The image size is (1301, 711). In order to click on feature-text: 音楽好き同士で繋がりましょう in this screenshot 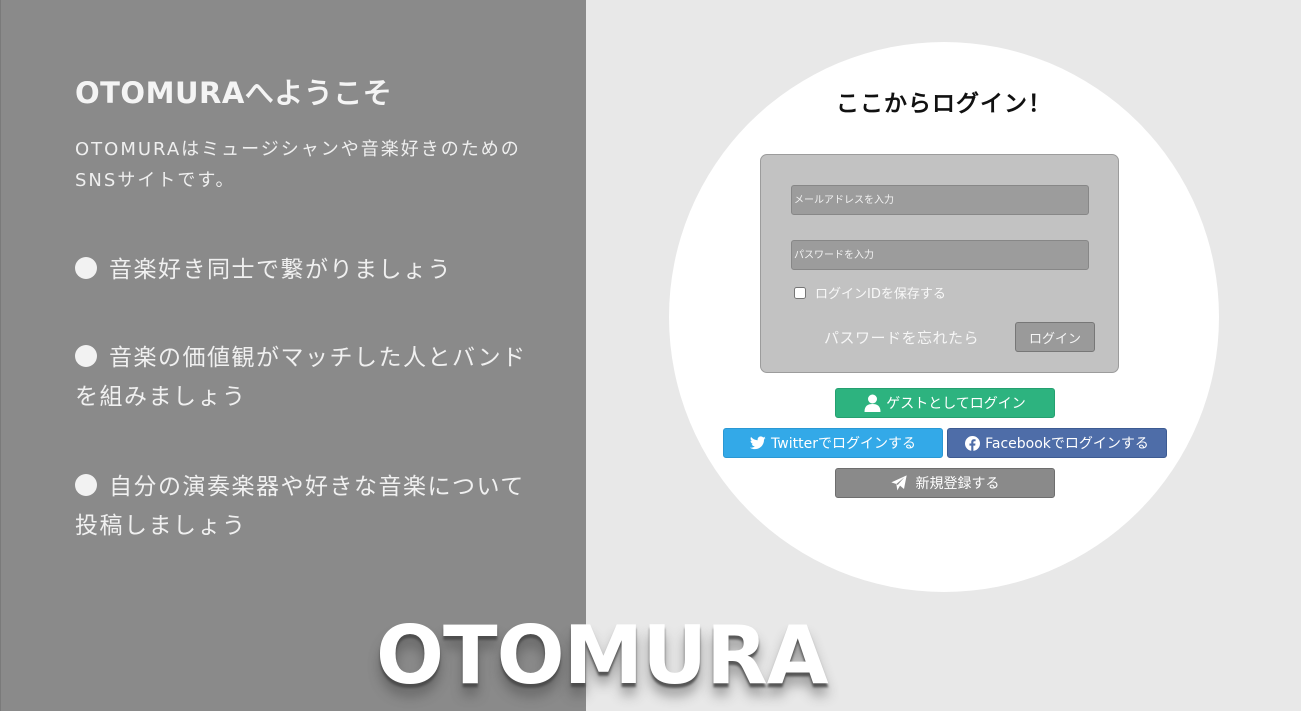, I will do `click(280, 270)`.